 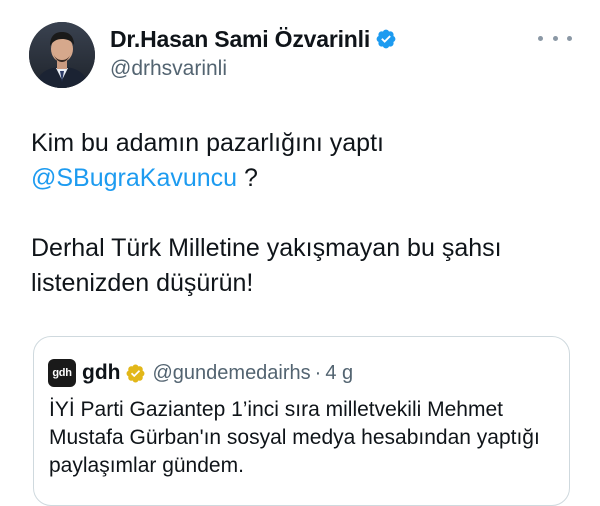 I want to click on author-name-row: Dr.Hasan Sami Özvarinli, so click(x=253, y=39).